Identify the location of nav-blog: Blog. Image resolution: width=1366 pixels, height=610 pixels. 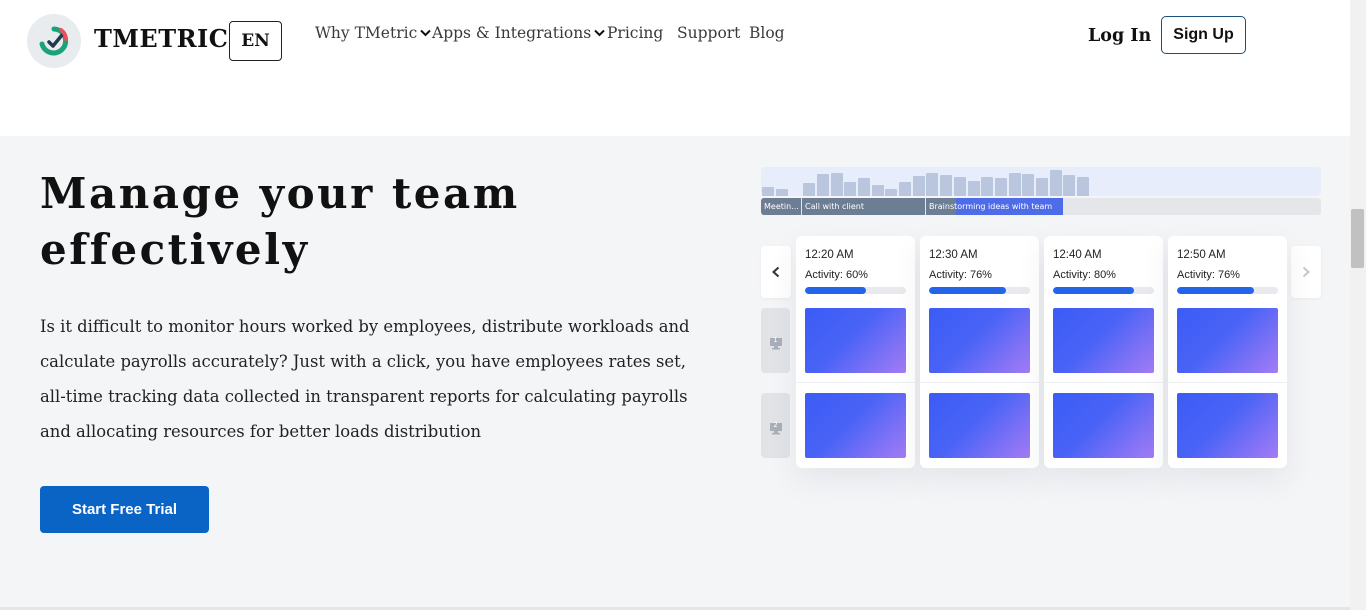
(767, 33).